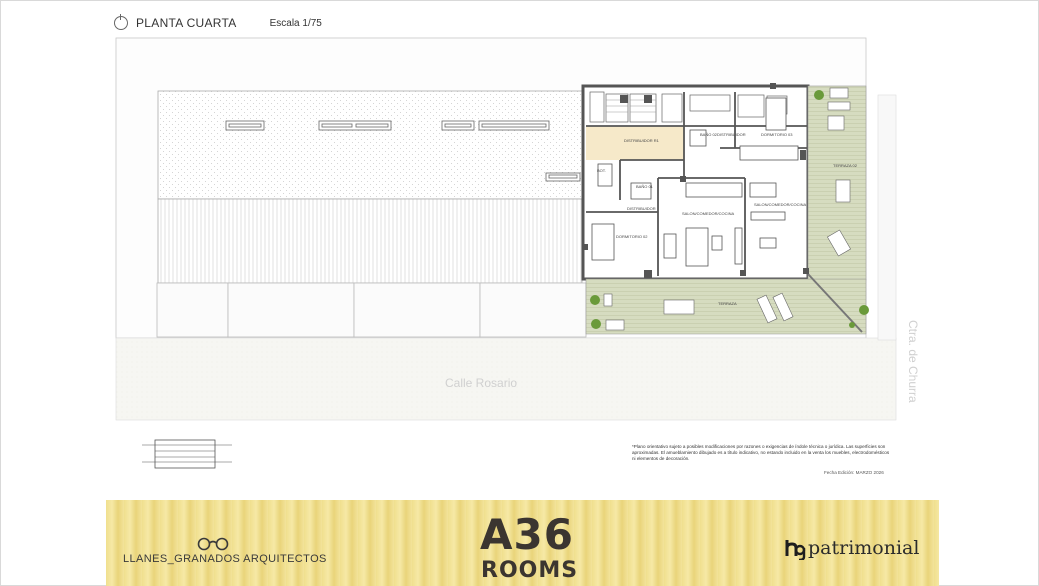 The height and width of the screenshot is (586, 1039). Describe the element at coordinates (780, 204) in the screenshot. I see `label-salon-right: SALON/COMEDOR/COCINA` at that location.